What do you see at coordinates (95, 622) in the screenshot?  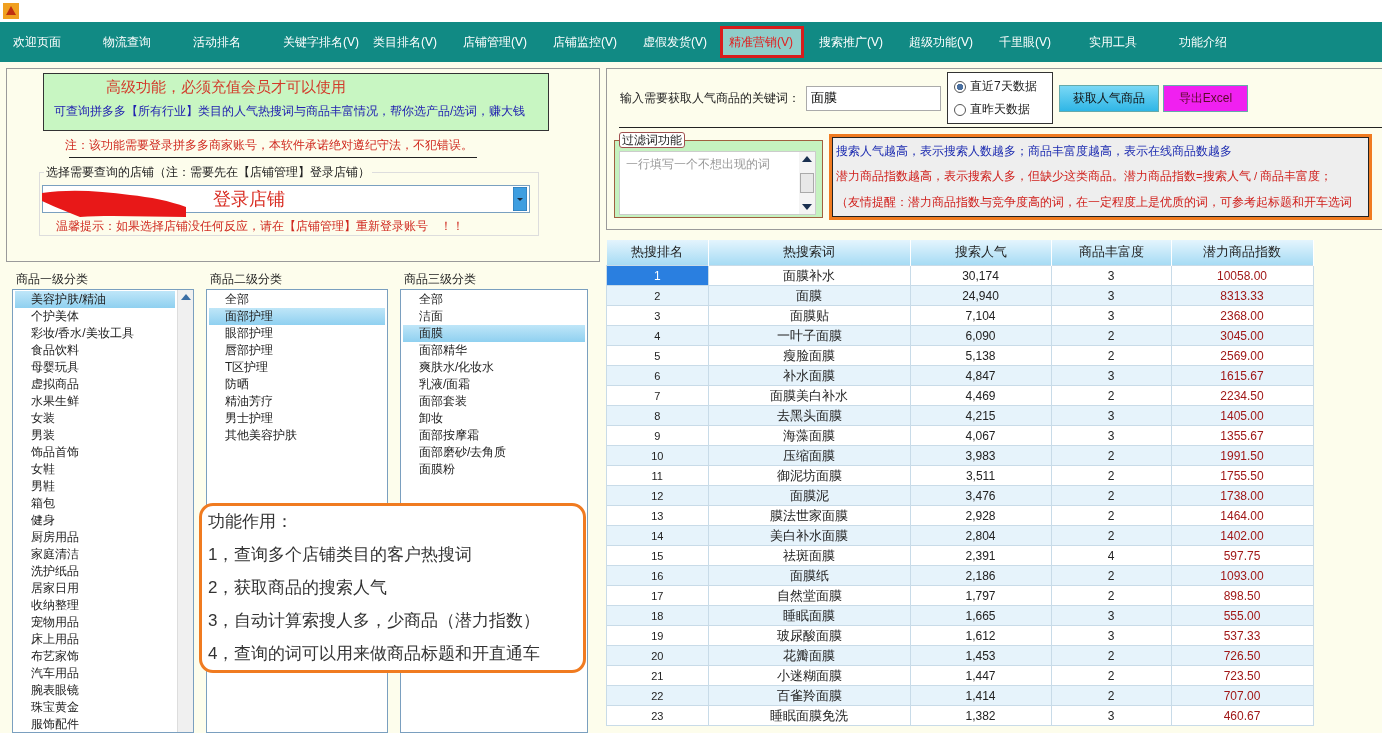 I see `category-item: 宠物用品` at bounding box center [95, 622].